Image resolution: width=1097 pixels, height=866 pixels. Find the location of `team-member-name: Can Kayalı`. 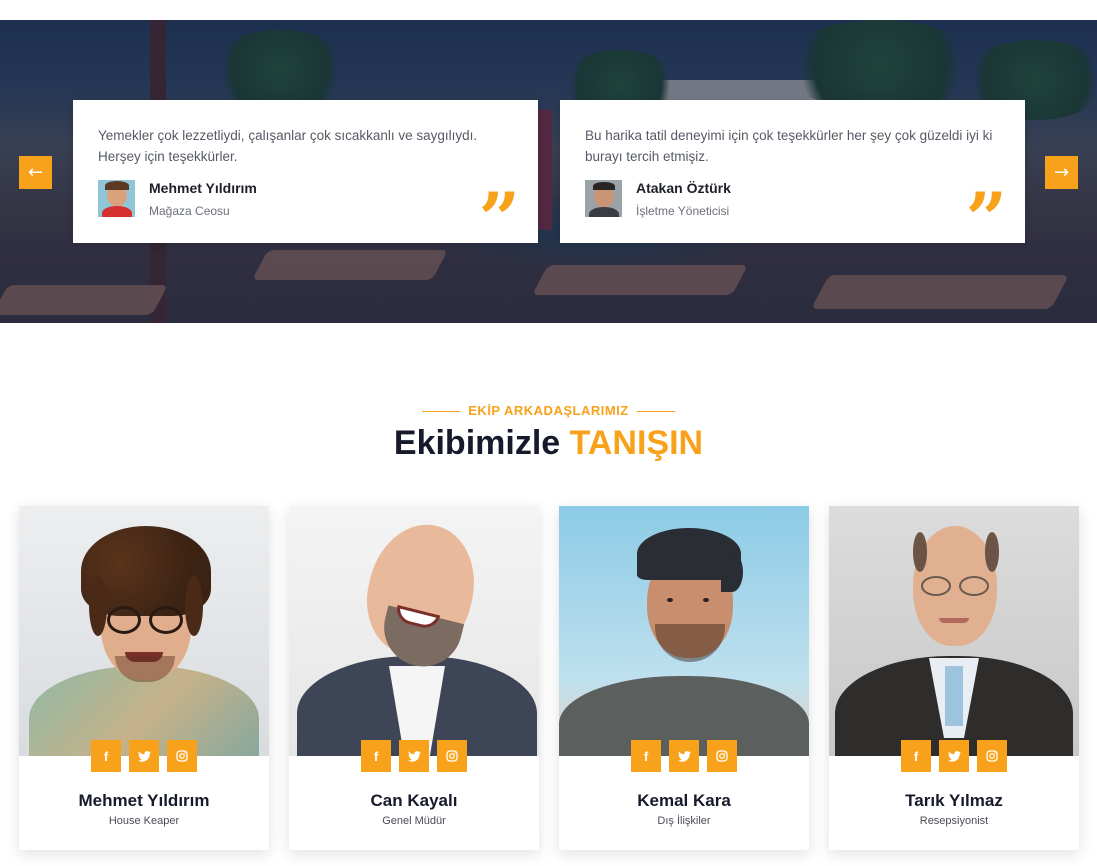

team-member-name: Can Kayalı is located at coordinates (414, 800).